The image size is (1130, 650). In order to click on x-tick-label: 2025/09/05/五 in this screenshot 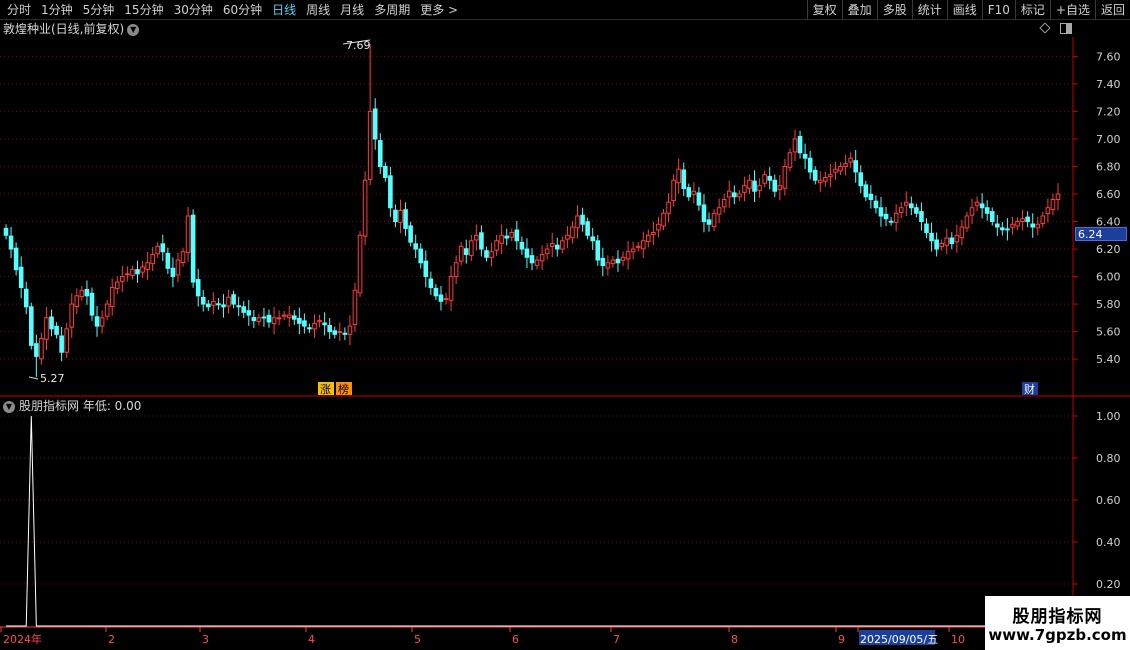, I will do `click(899, 639)`.